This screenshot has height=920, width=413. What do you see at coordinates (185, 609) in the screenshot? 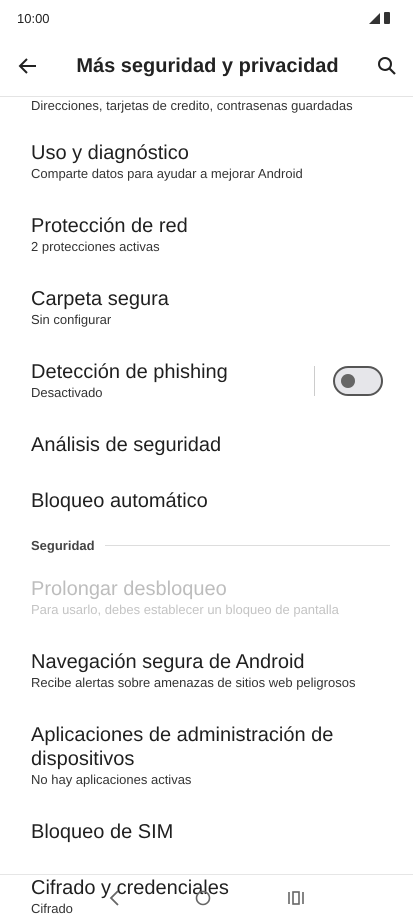
I see `setting-subtitle: Para usarlo, debes establecer un bloqueo de pantalla` at bounding box center [185, 609].